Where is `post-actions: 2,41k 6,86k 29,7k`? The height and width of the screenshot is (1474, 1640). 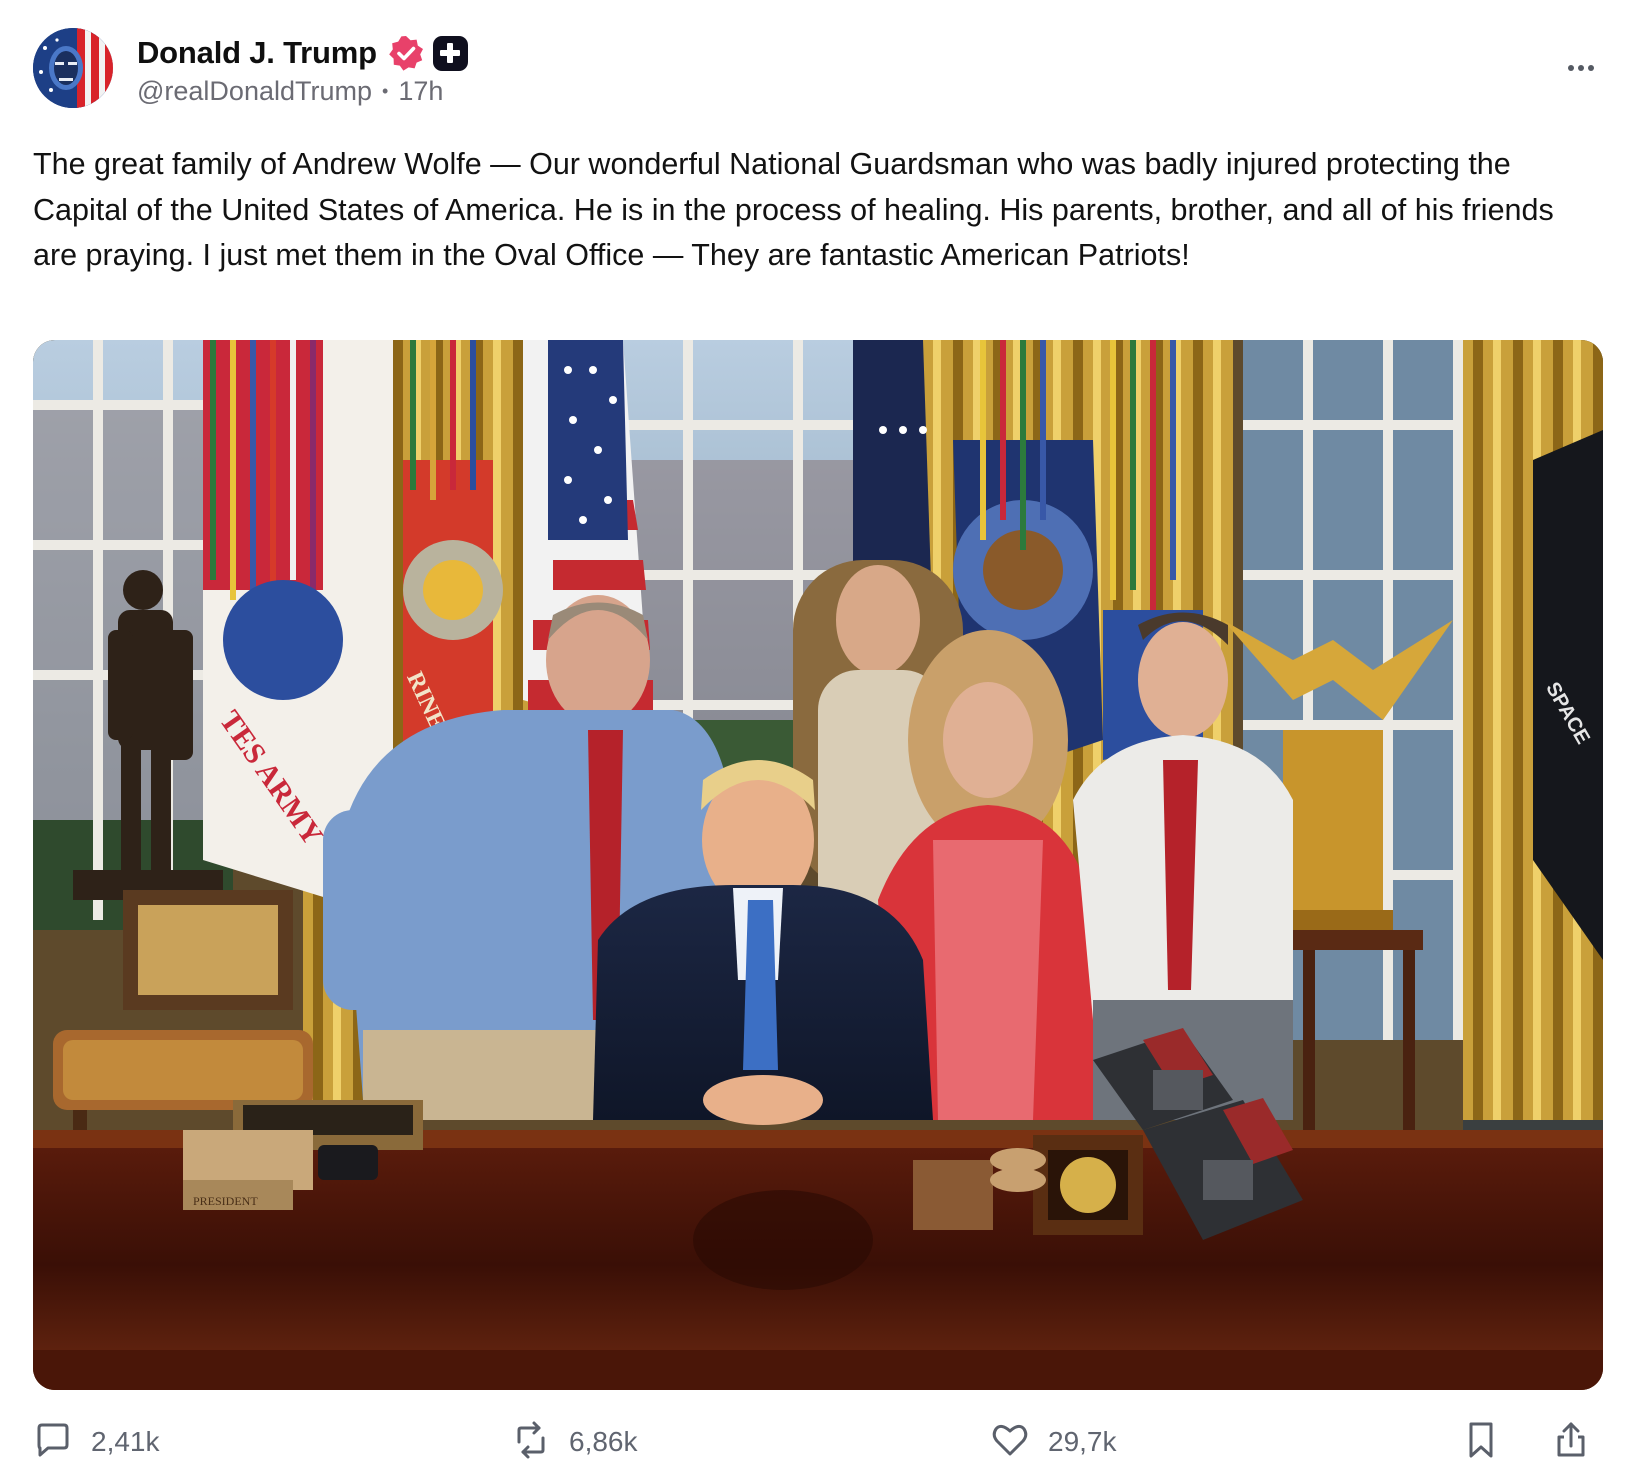 post-actions: 2,41k 6,86k 29,7k is located at coordinates (818, 1442).